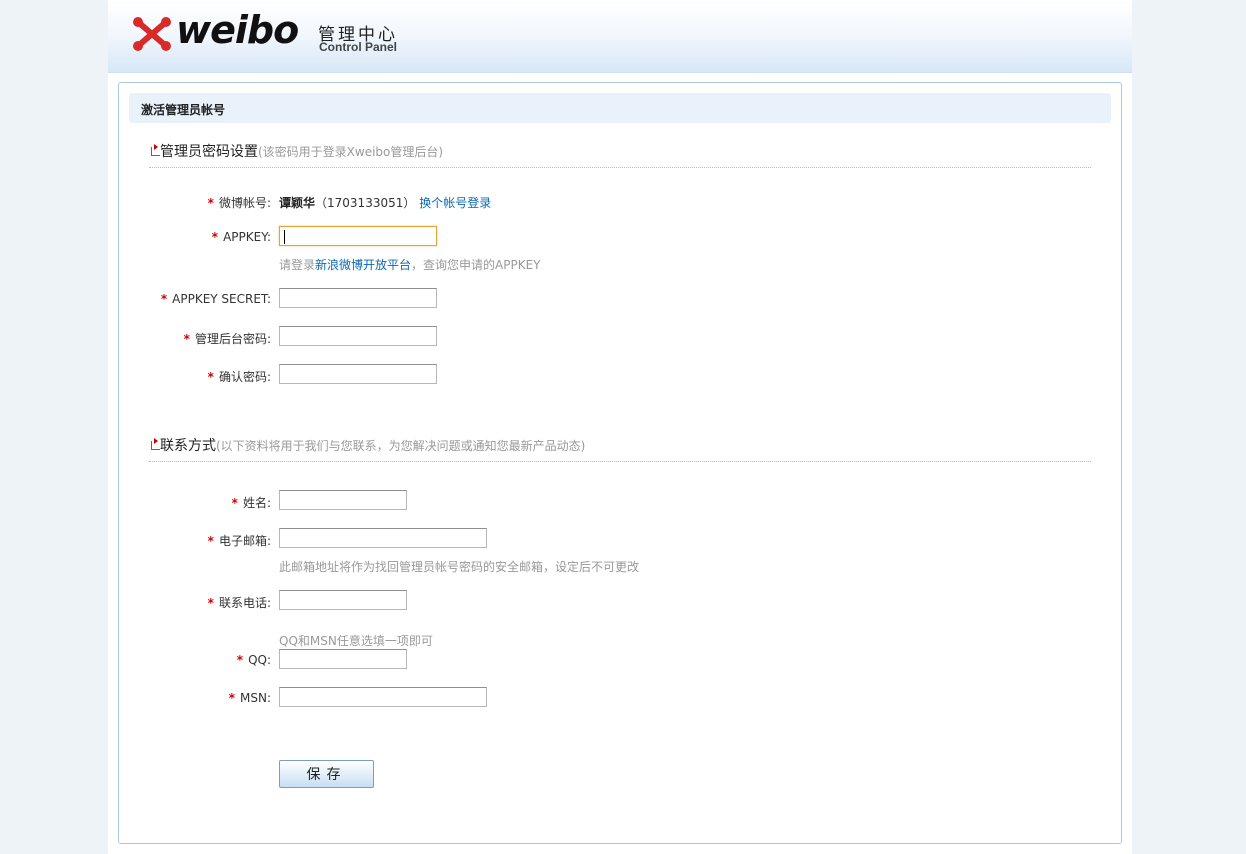 This screenshot has height=854, width=1246. Describe the element at coordinates (358, 236) in the screenshot. I see `appkey-input` at that location.